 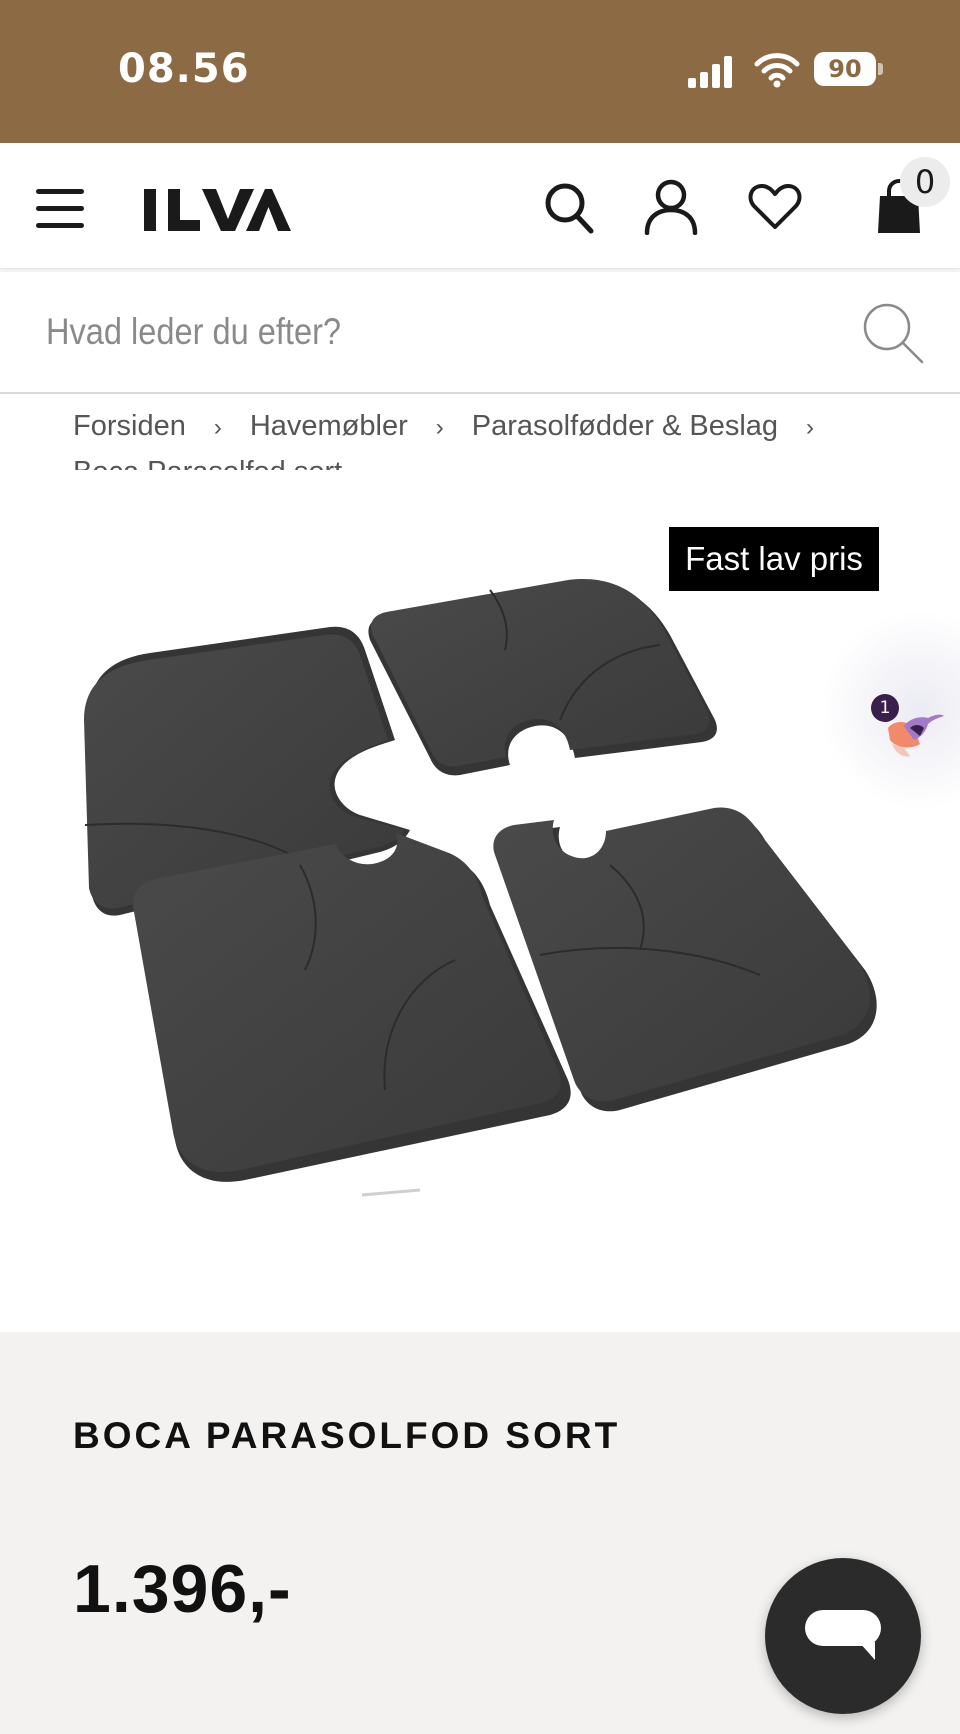 I want to click on chat-bubble-icon, so click(x=843, y=1635).